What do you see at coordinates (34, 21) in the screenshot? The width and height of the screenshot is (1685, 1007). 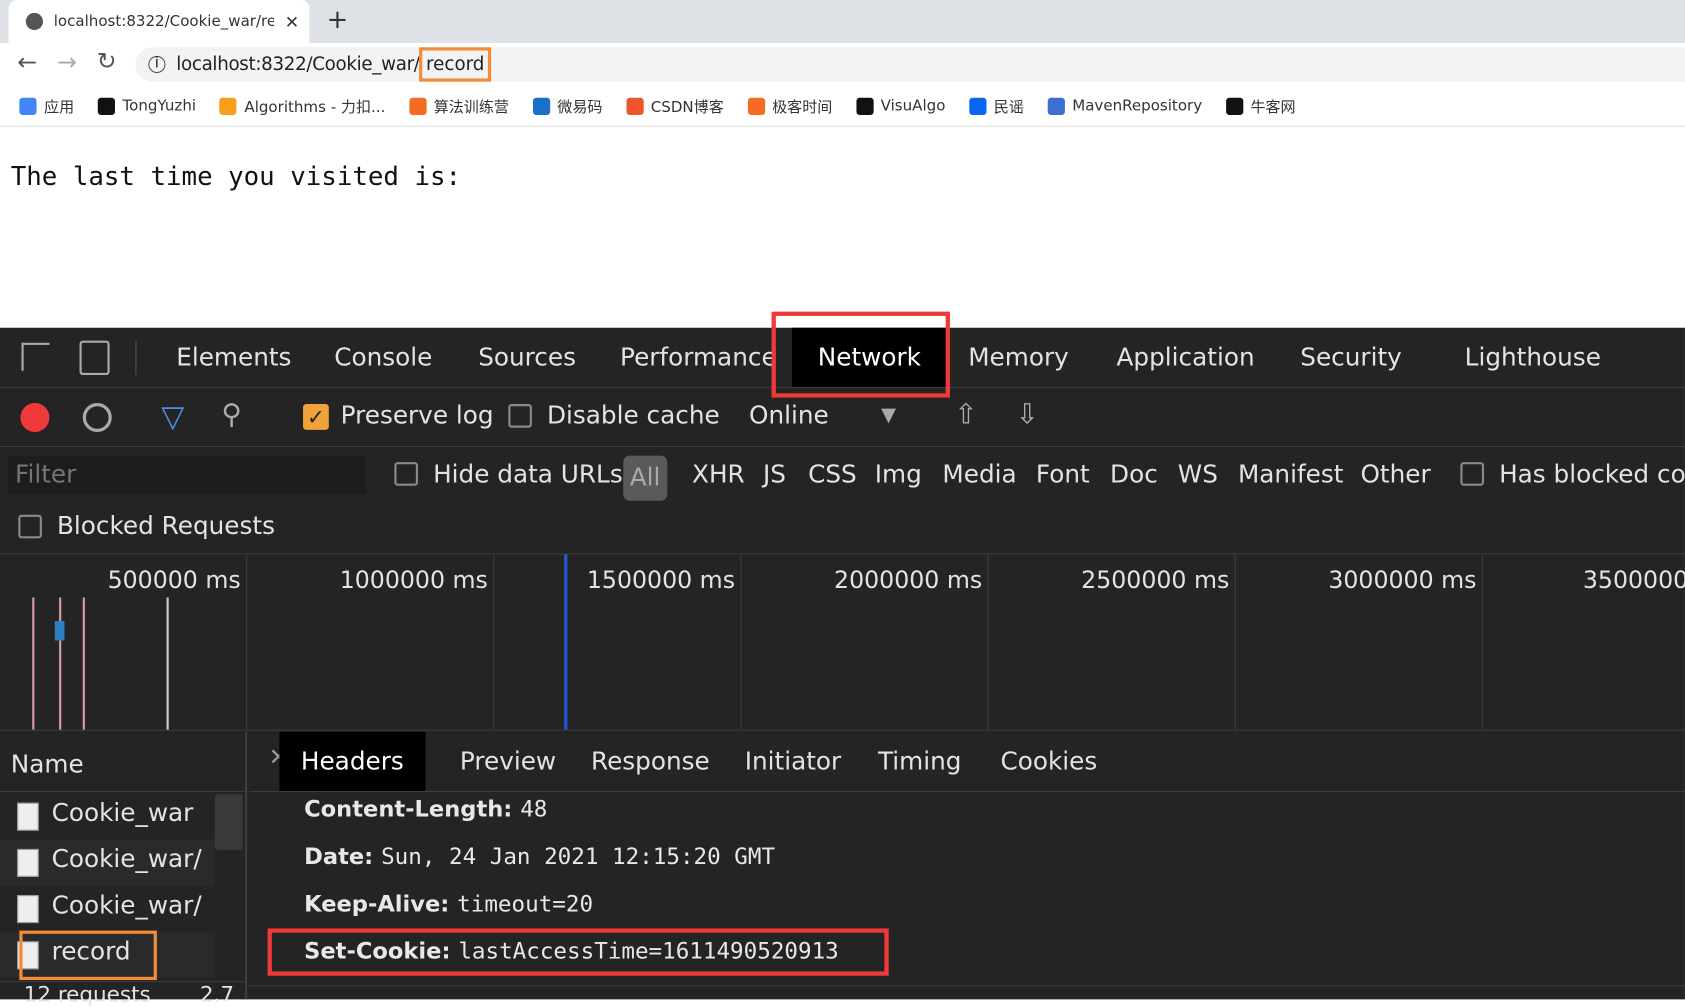 I see `globe-icon` at bounding box center [34, 21].